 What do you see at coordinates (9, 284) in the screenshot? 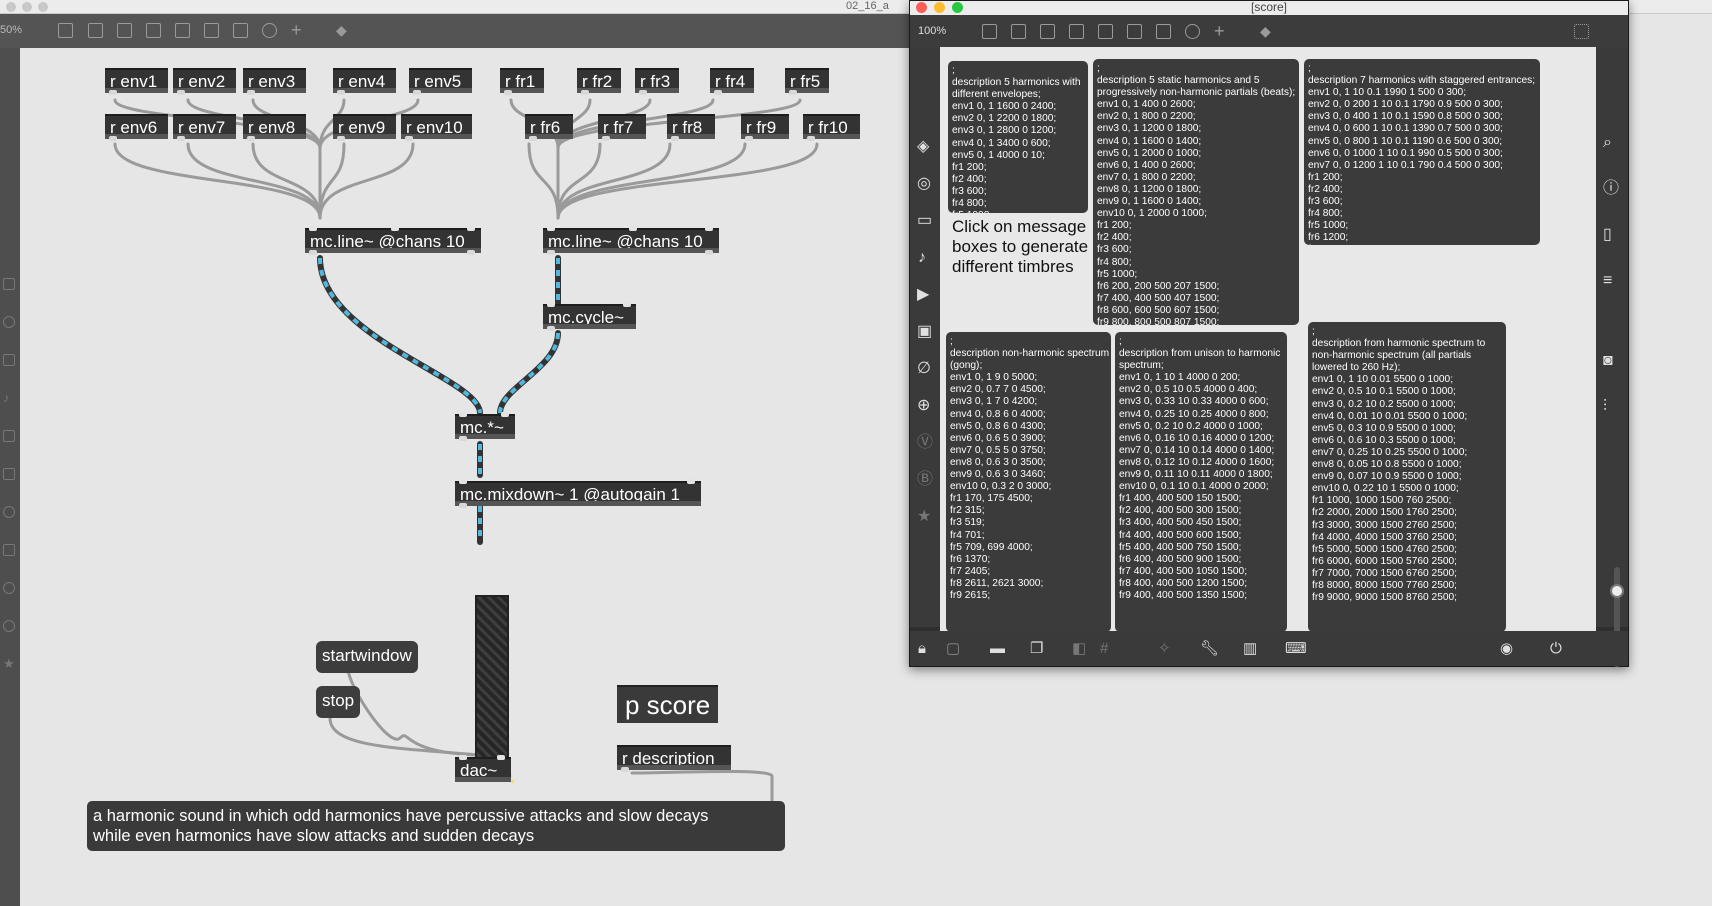
I see `cube-icon` at bounding box center [9, 284].